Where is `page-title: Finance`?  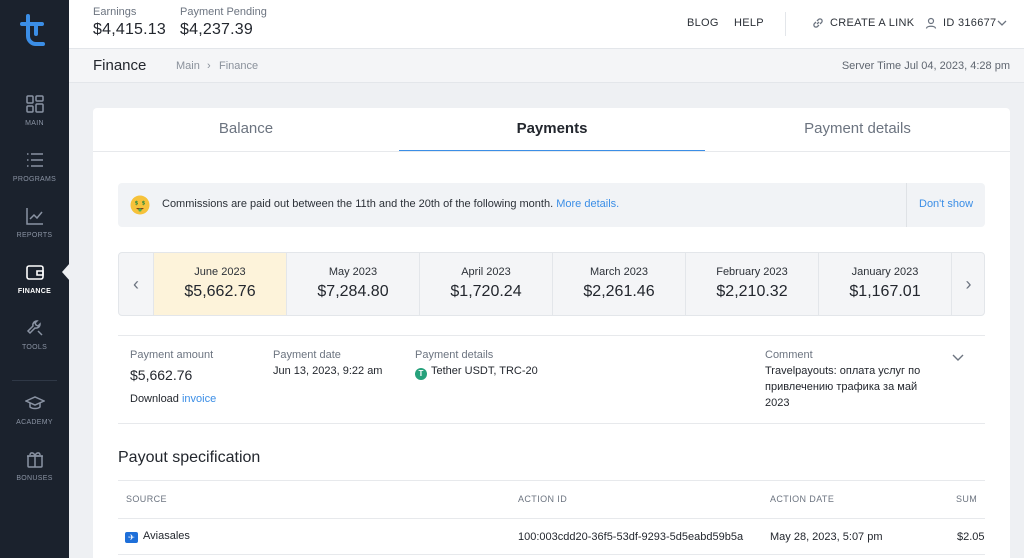 page-title: Finance is located at coordinates (120, 65).